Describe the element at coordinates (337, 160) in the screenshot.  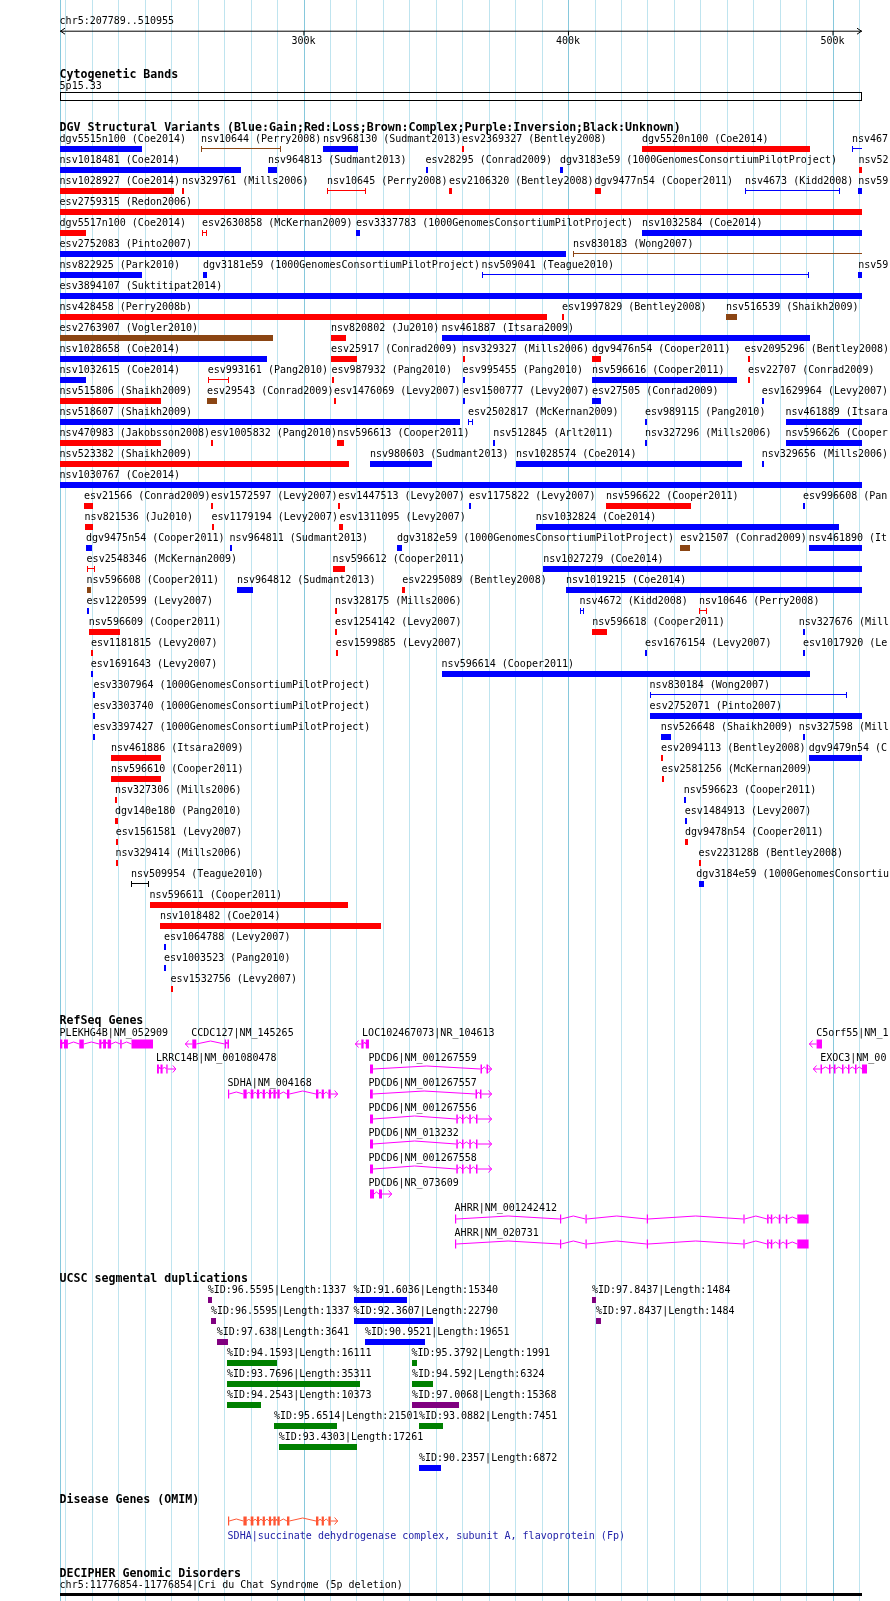
I see `variant-label: nsv964813 (Sudmant2013)` at that location.